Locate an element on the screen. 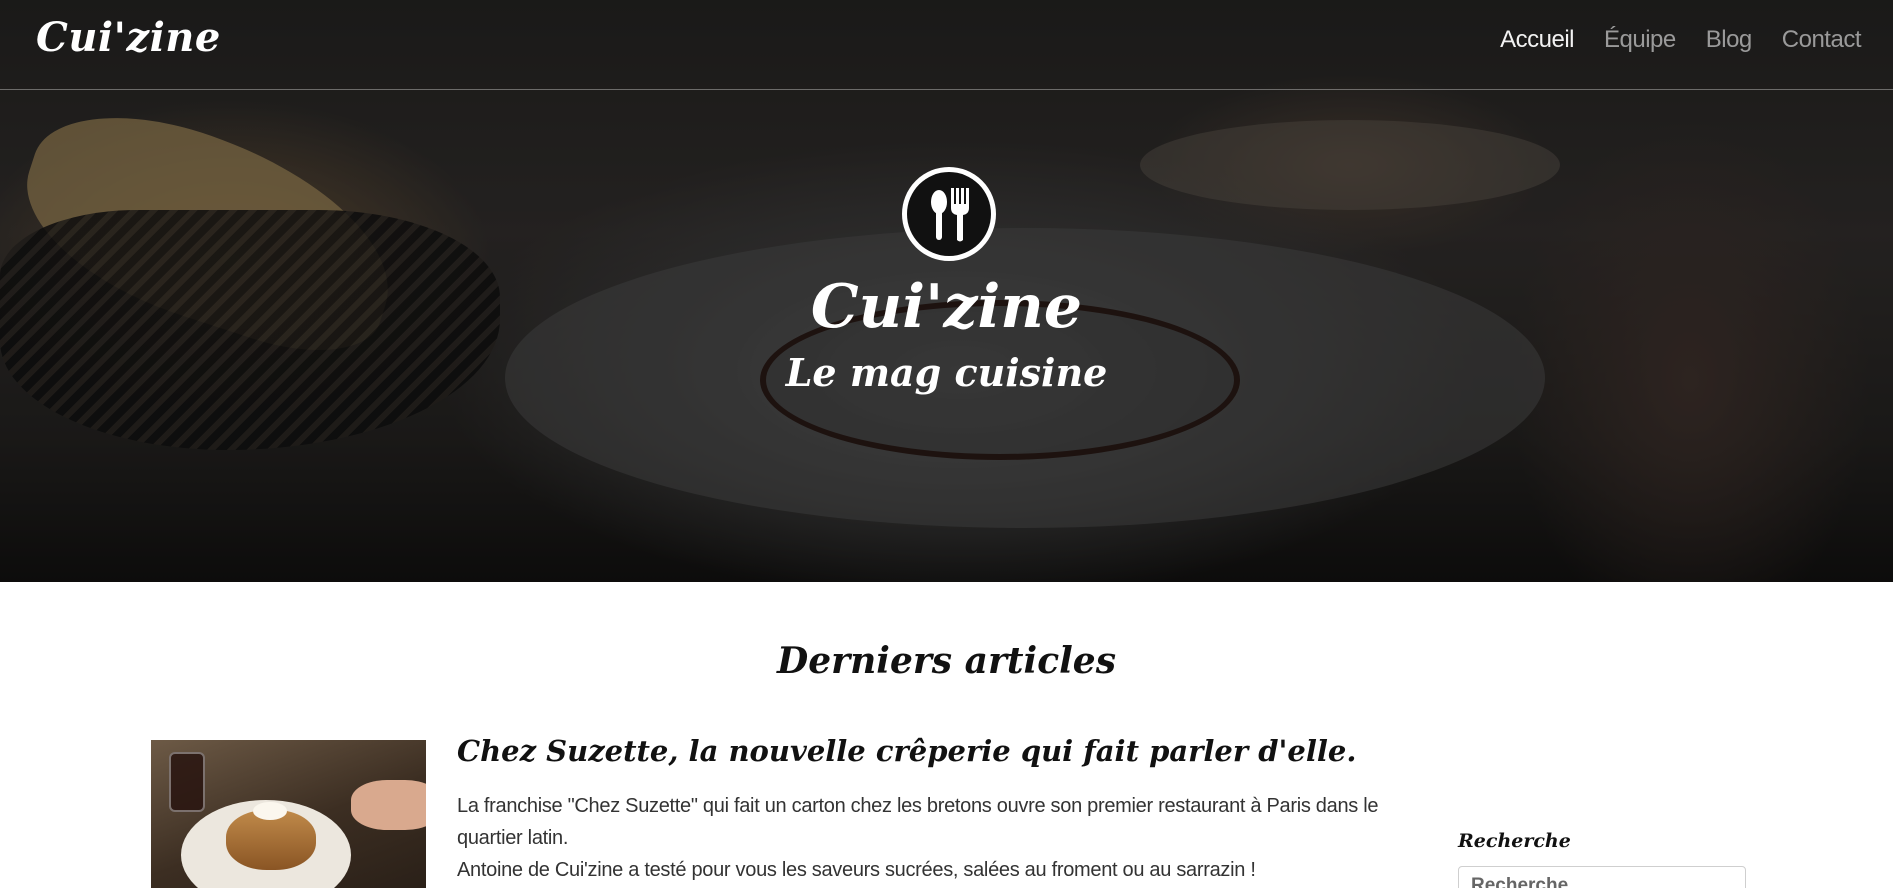 This screenshot has height=888, width=1893. section-title-latest-articles: Derniers articles is located at coordinates (946, 661).